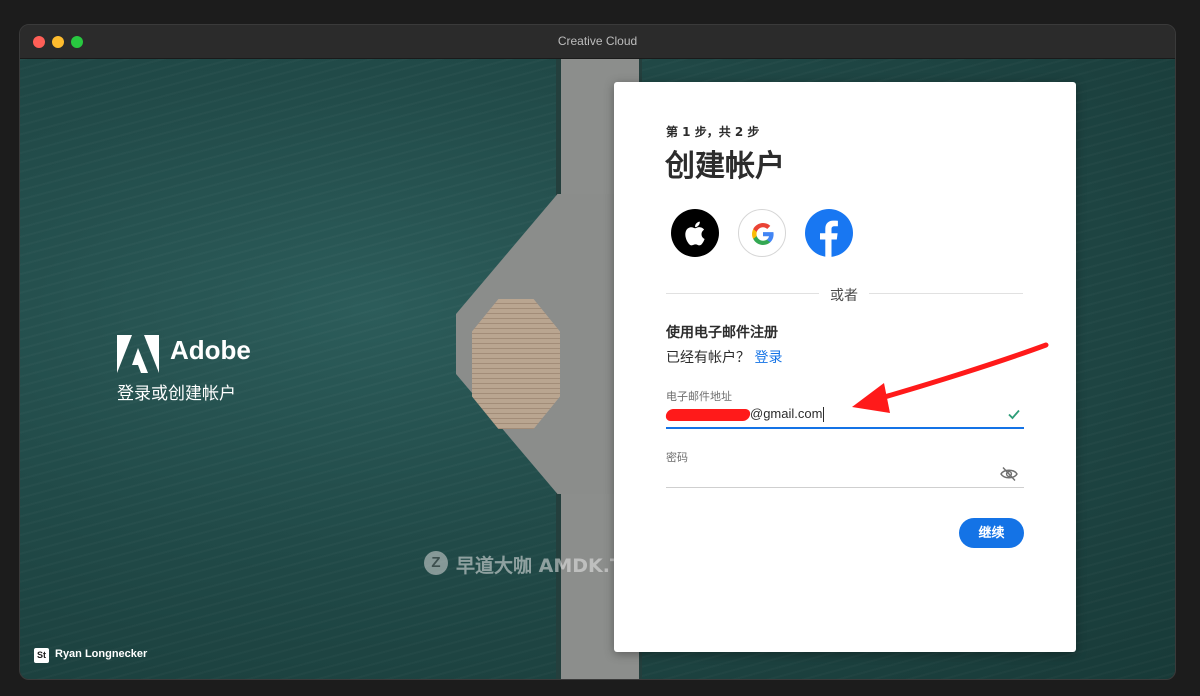 Image resolution: width=1200 pixels, height=696 pixels. I want to click on eye-hidden-icon, so click(1009, 474).